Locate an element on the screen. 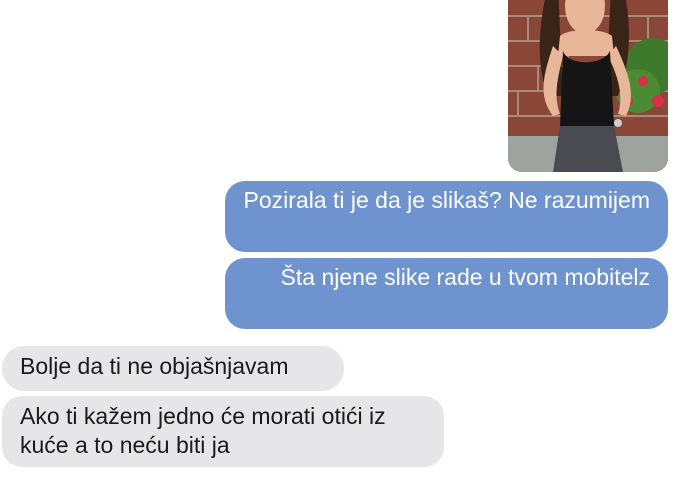 The width and height of the screenshot is (690, 480). sent-message-bubble: Šta njene slike rade u tvom mobitelz is located at coordinates (446, 293).